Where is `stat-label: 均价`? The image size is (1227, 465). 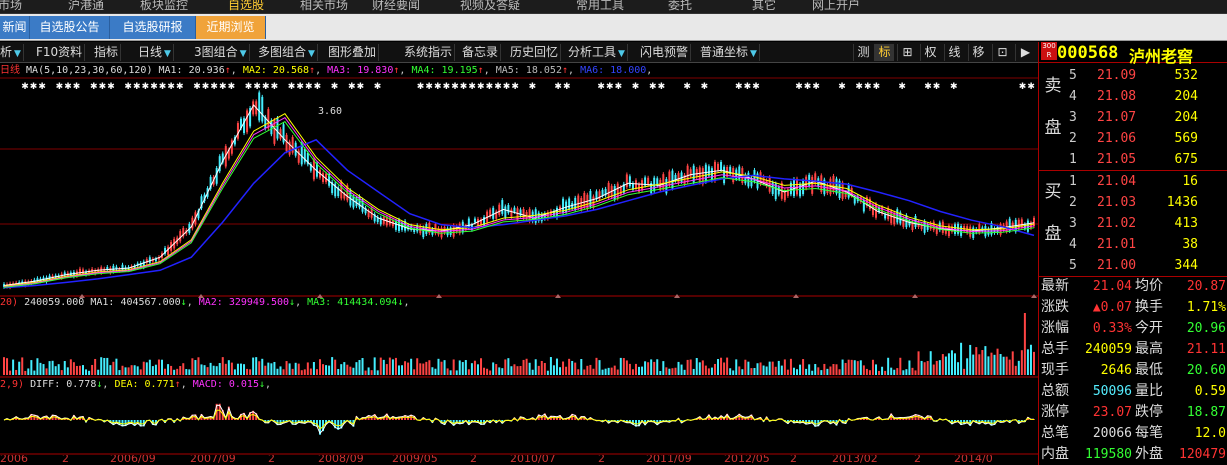 stat-label: 均价 is located at coordinates (1149, 286).